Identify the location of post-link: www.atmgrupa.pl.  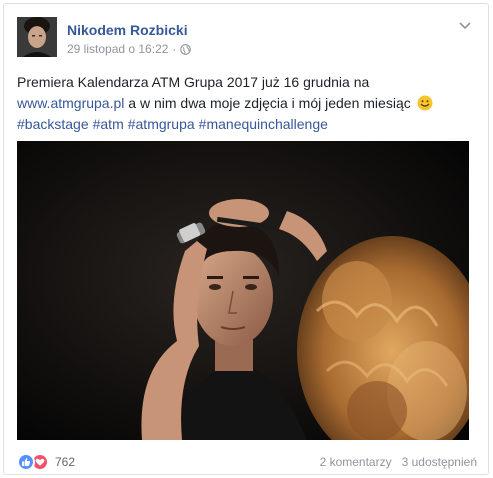
(70, 103).